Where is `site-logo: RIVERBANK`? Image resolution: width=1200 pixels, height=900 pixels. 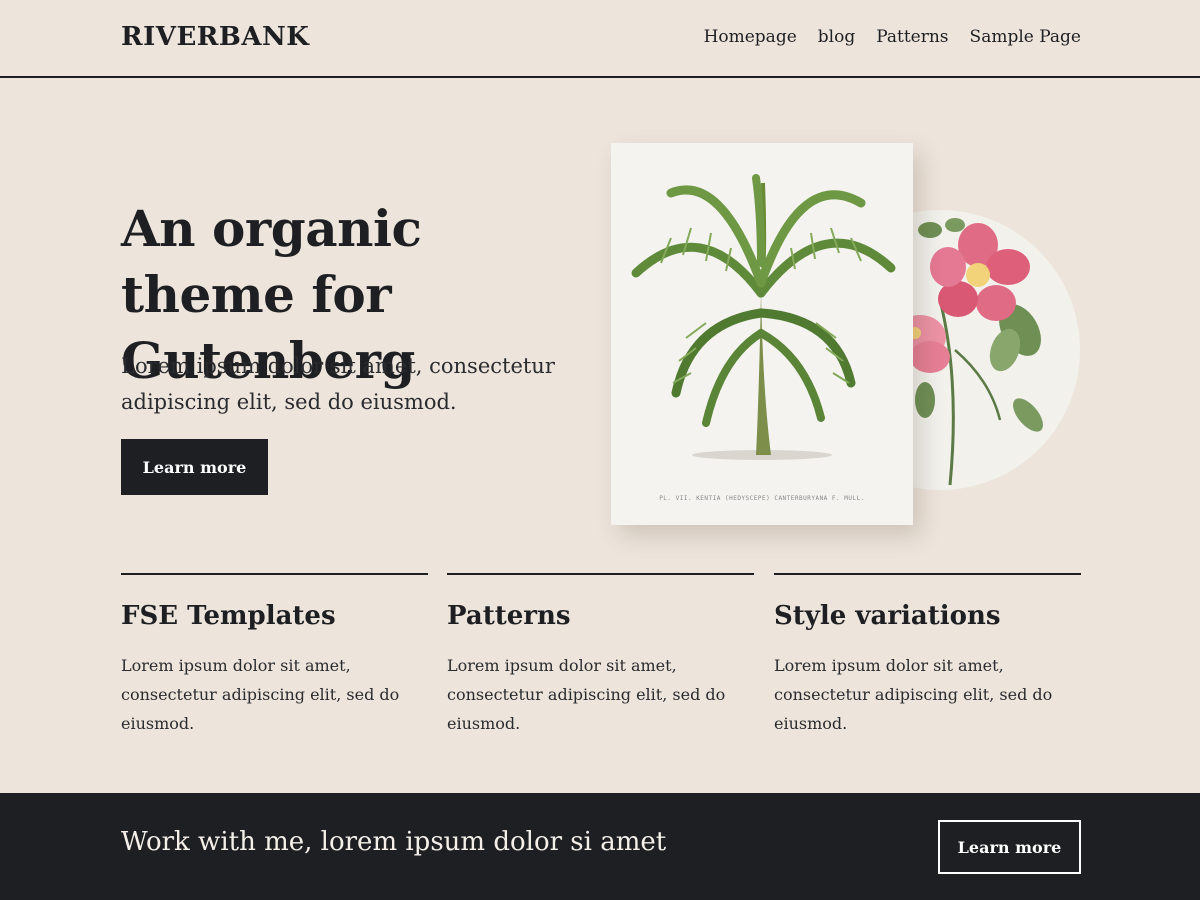 site-logo: RIVERBANK is located at coordinates (215, 37).